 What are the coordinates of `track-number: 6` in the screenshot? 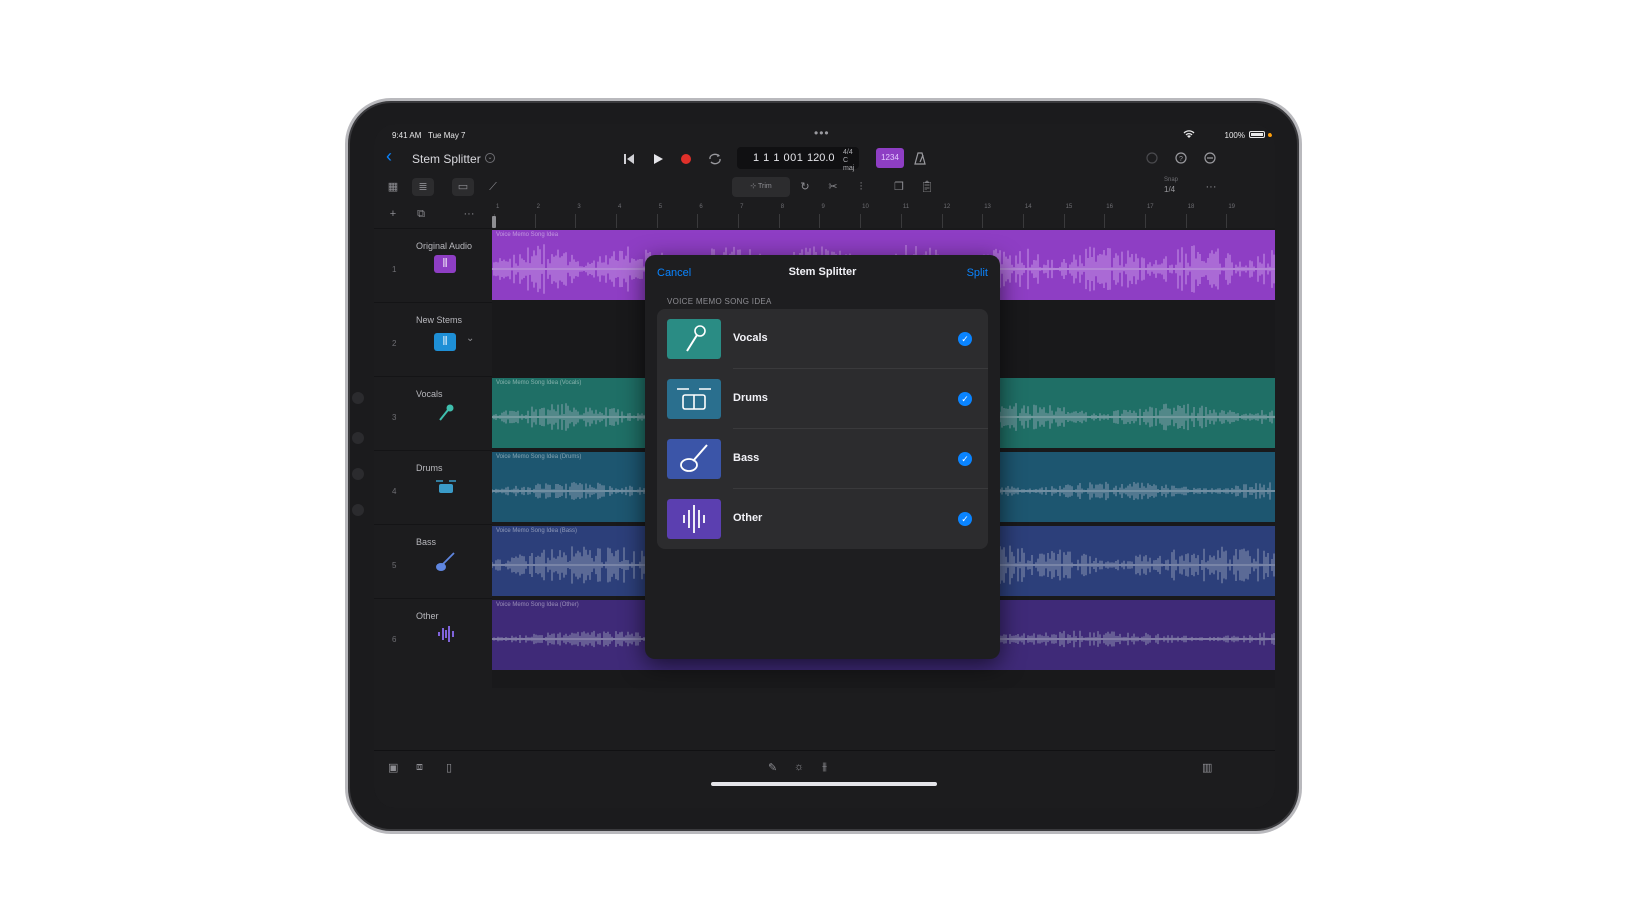 It's located at (394, 639).